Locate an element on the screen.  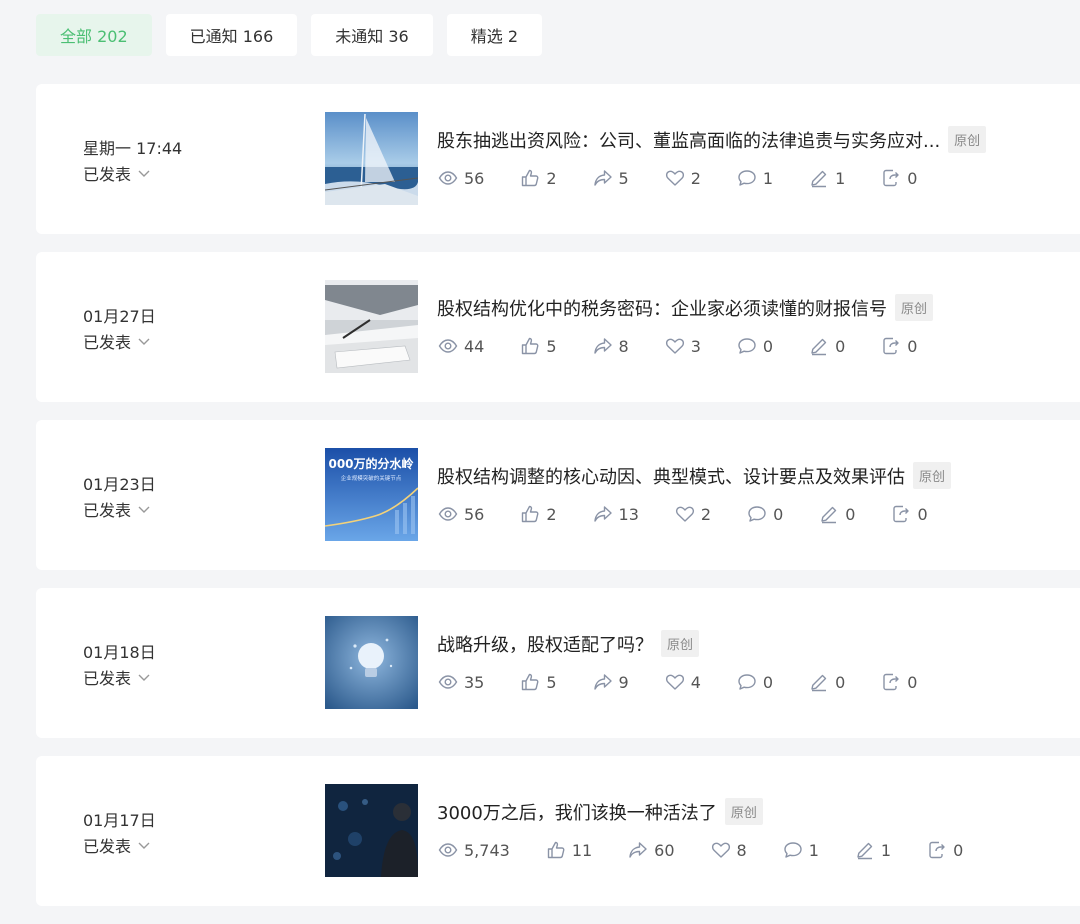
shares-stat: 5 is located at coordinates (611, 178).